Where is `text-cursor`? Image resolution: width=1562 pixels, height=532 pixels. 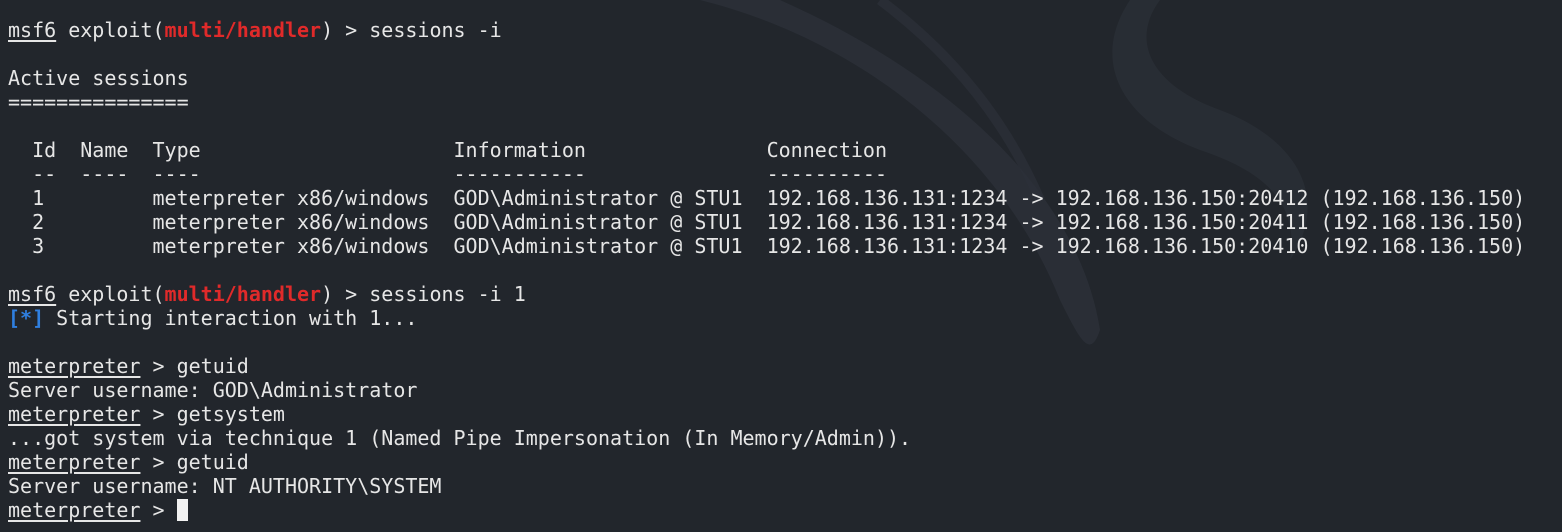
text-cursor is located at coordinates (182, 510).